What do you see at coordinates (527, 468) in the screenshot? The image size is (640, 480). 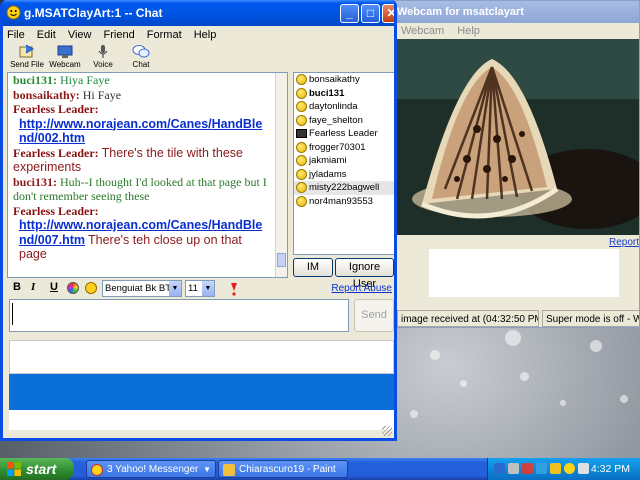 I see `tray-antivirus-icon` at bounding box center [527, 468].